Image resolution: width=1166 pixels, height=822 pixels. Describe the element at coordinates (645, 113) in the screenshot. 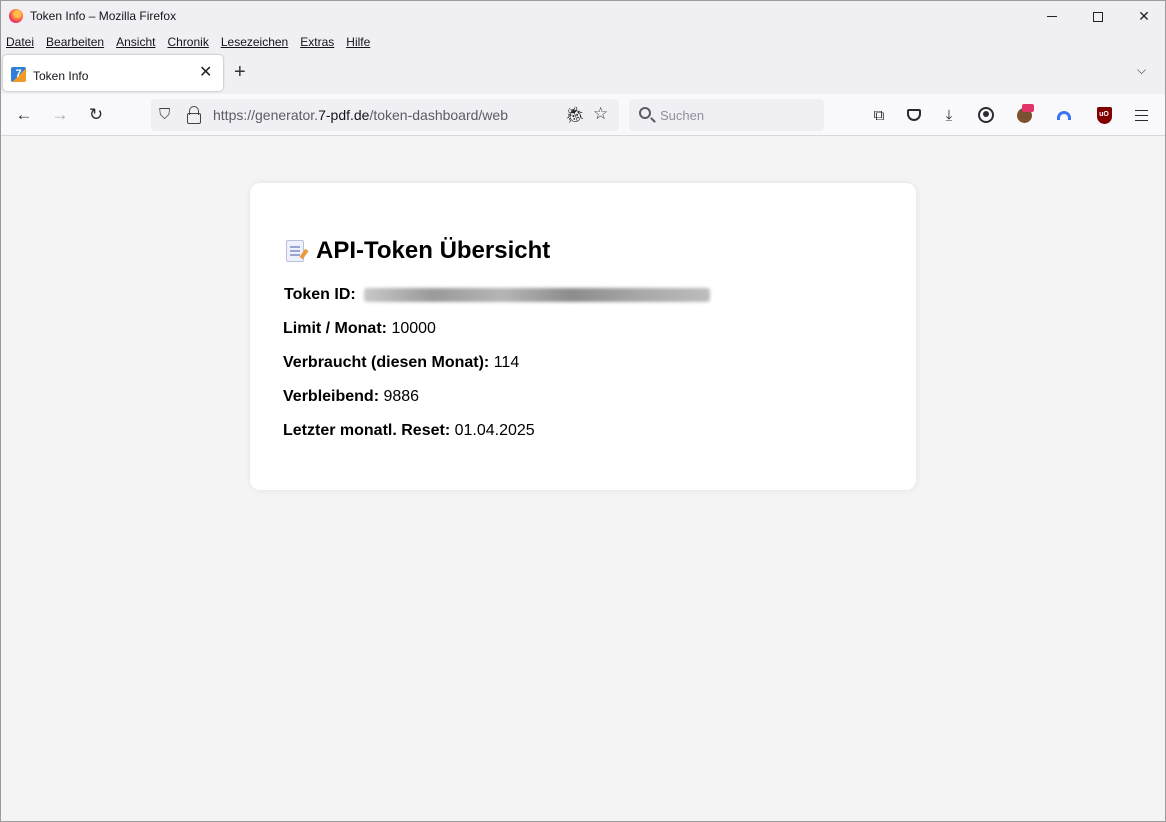

I see `search-icon` at that location.